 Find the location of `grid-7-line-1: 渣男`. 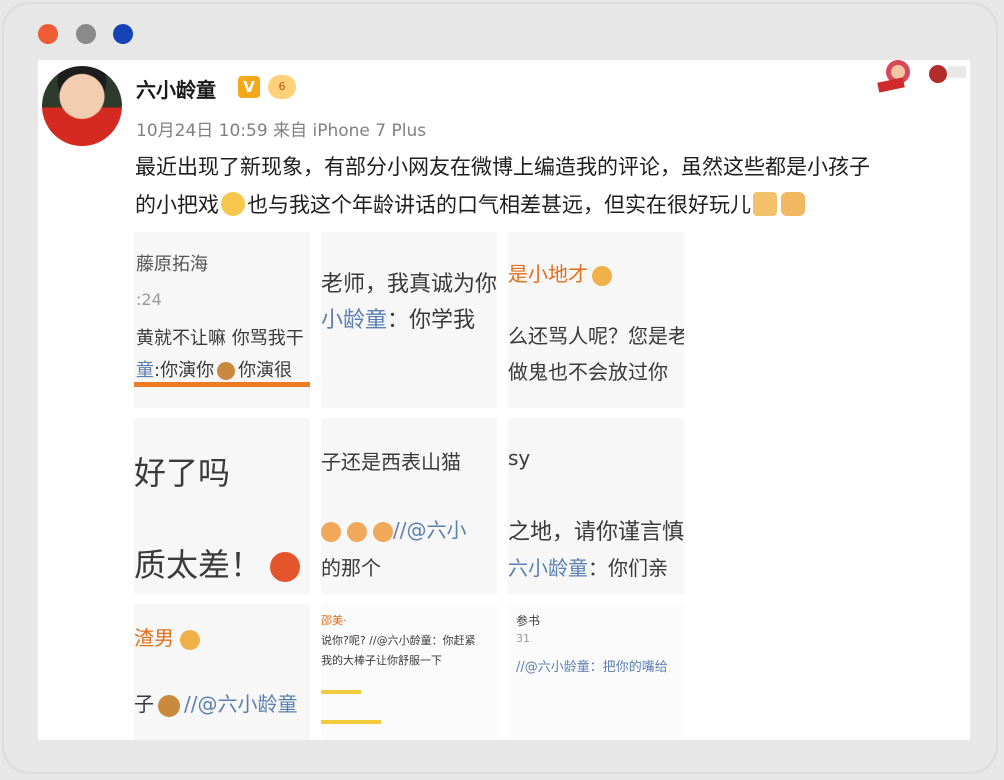

grid-7-line-1: 渣男 is located at coordinates (167, 636).